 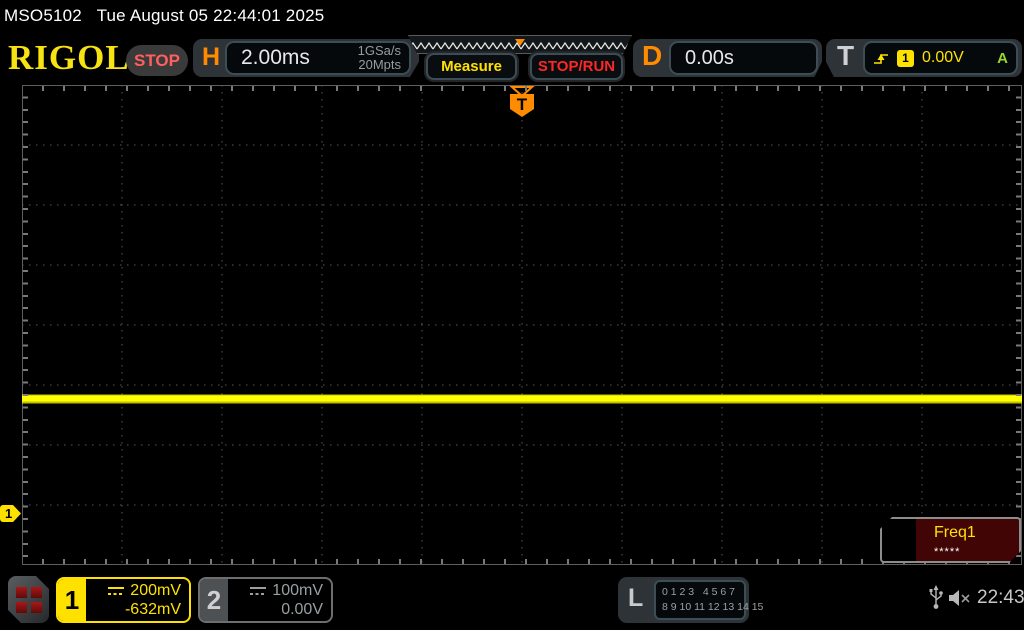 I want to click on run-state-badge: STOP, so click(x=157, y=60).